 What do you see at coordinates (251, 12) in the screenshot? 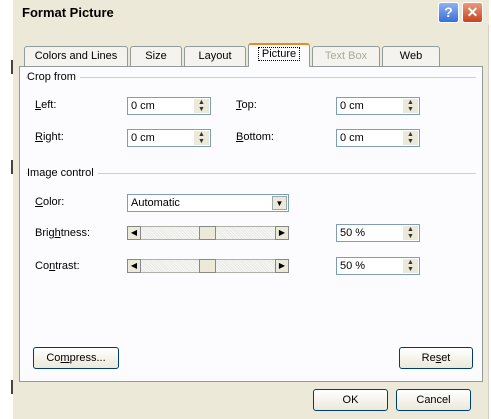
I see `title-bar: Format Picture ? ✕` at bounding box center [251, 12].